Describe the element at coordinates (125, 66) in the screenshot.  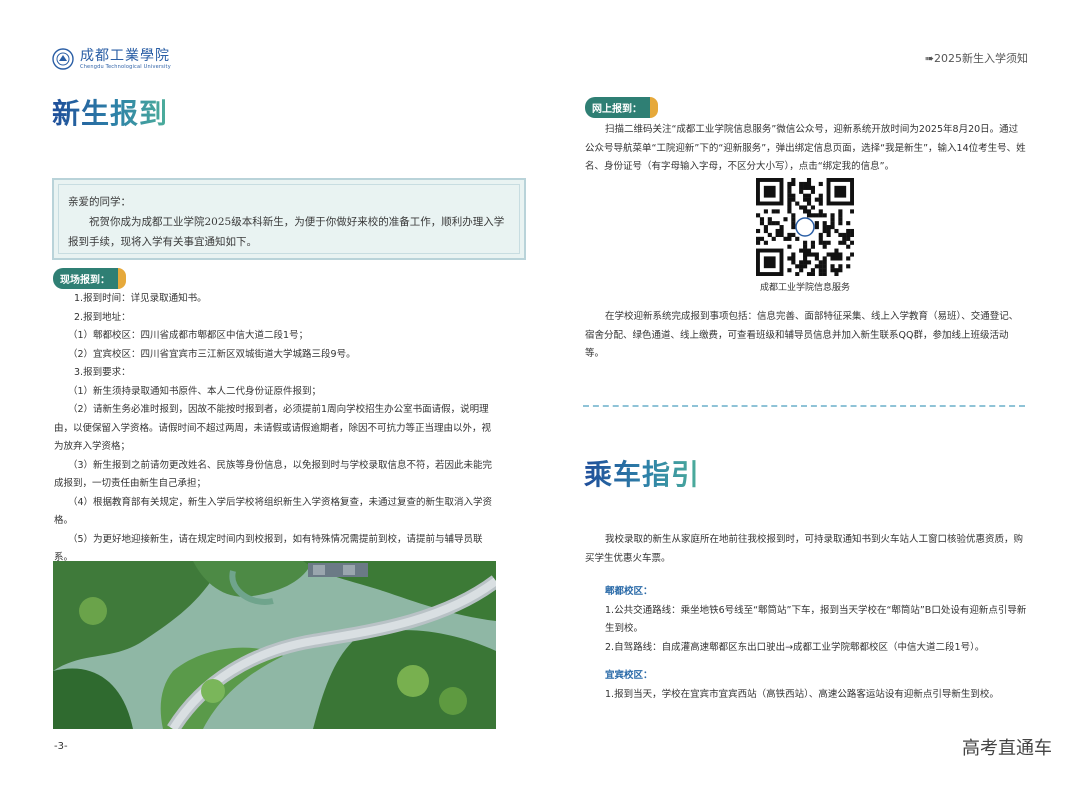
I see `school-name-en: Chengdu Technological University` at that location.